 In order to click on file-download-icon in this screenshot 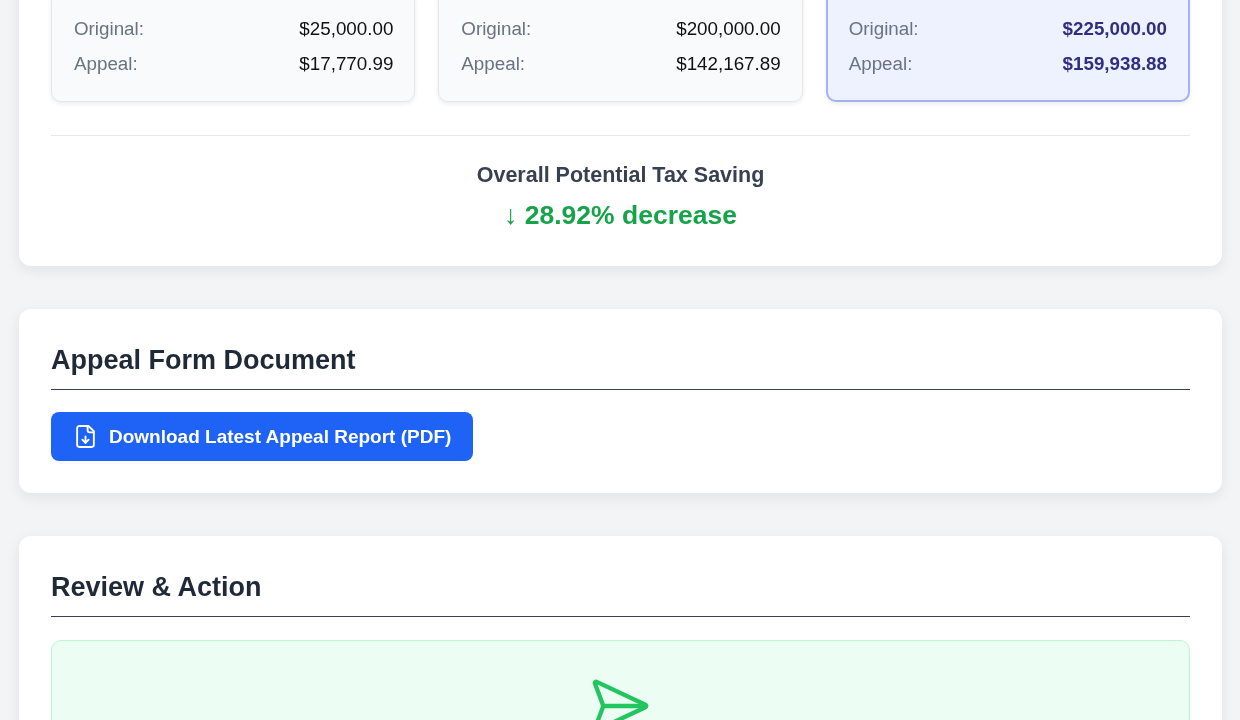, I will do `click(85, 436)`.